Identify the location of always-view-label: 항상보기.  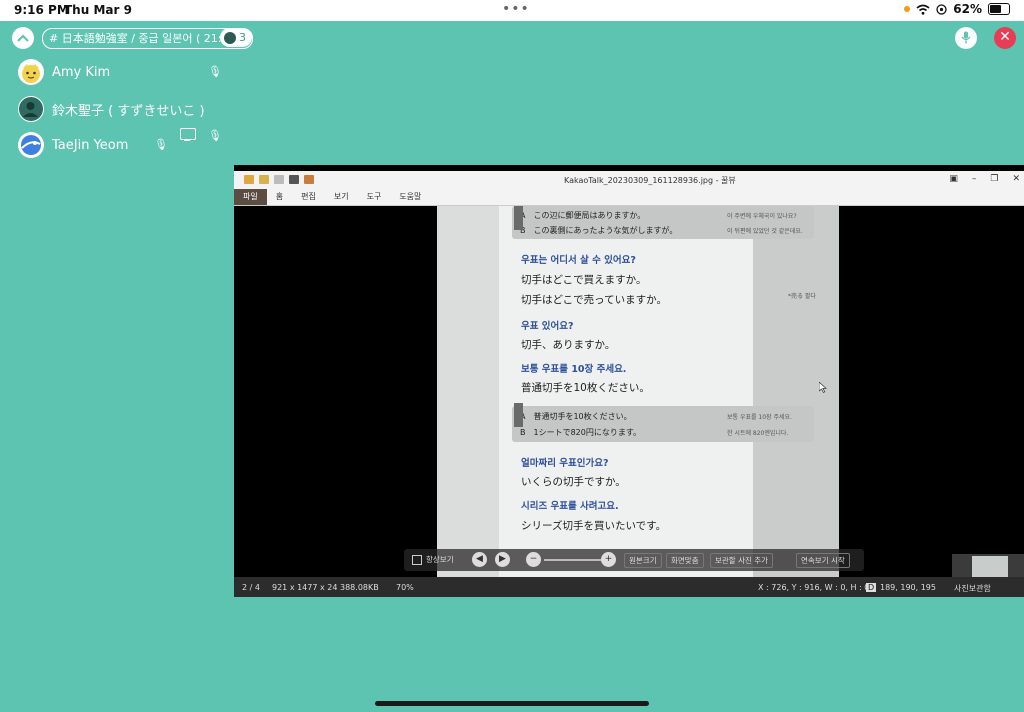
(440, 559).